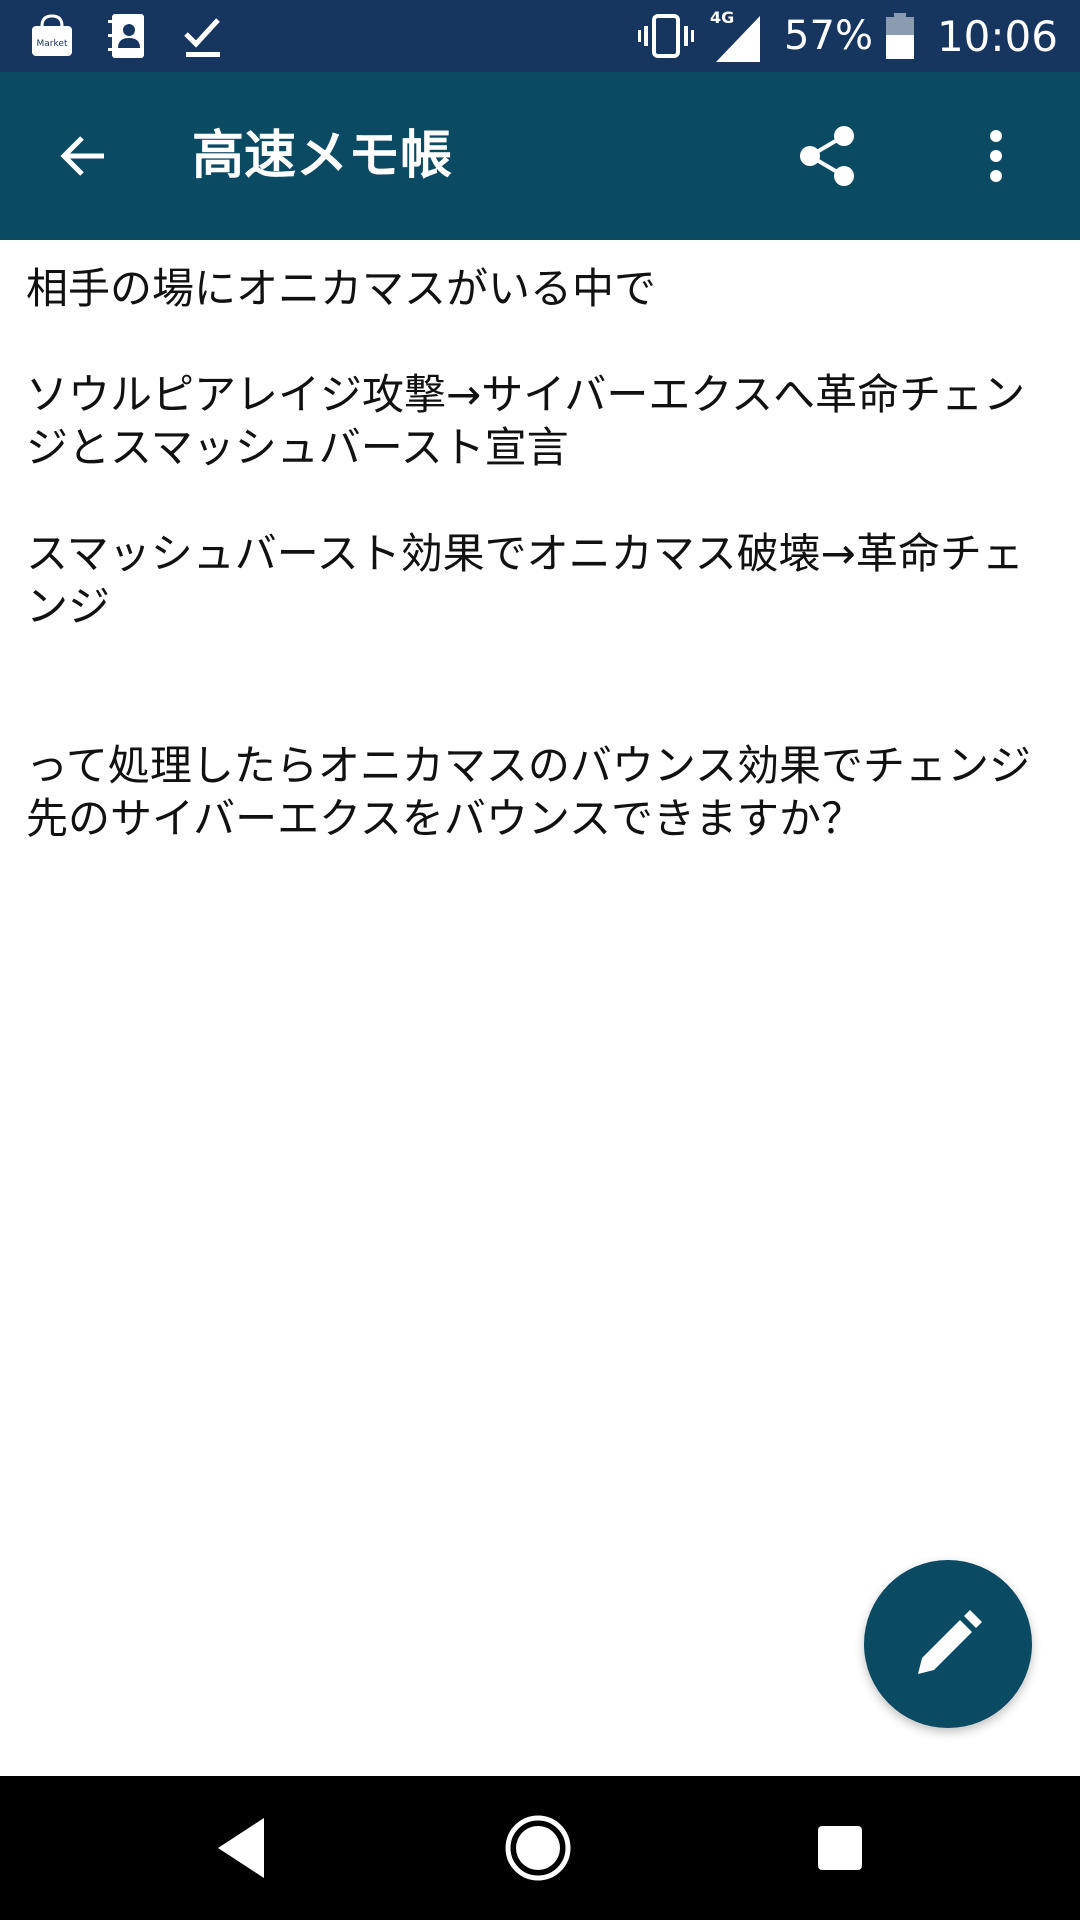 This screenshot has width=1080, height=1920. What do you see at coordinates (722, 17) in the screenshot?
I see `network-type: 4G` at bounding box center [722, 17].